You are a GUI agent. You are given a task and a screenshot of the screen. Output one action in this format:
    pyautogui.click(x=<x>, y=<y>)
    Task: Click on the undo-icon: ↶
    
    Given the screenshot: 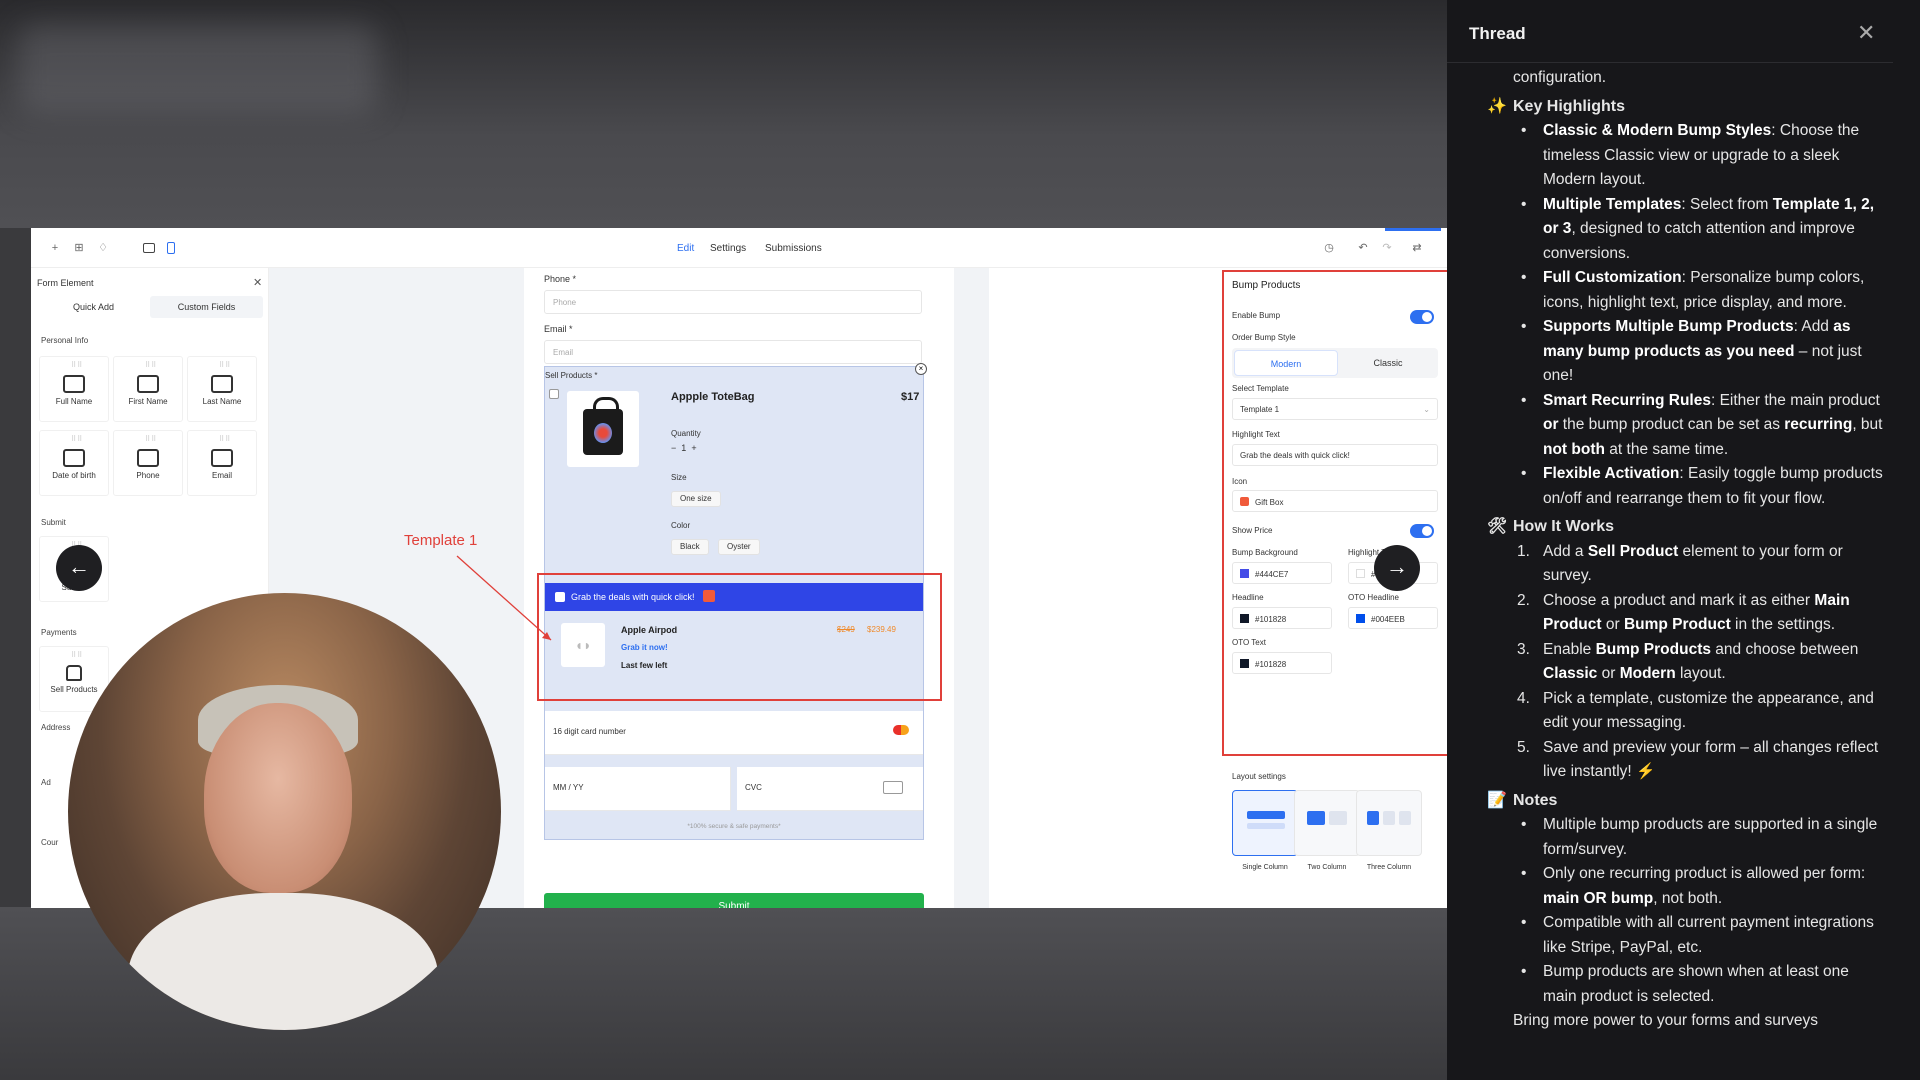 What is the action you would take?
    pyautogui.click(x=1363, y=248)
    